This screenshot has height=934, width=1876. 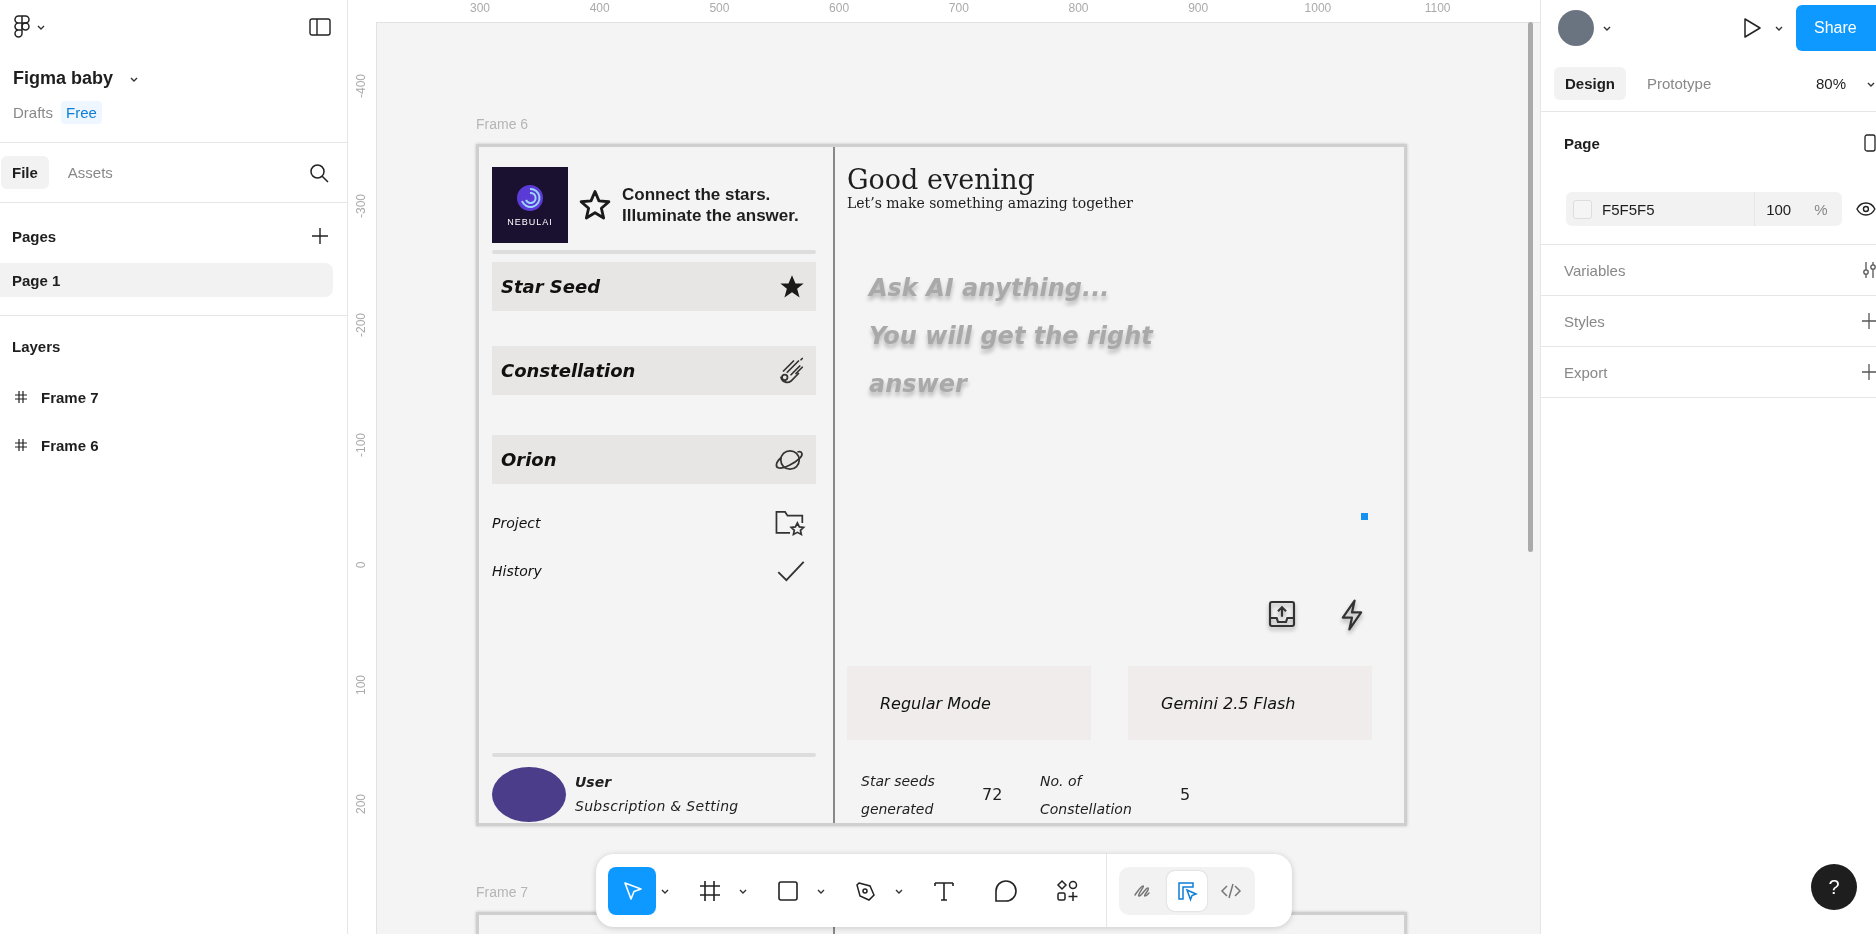 I want to click on stat-value: 72, so click(x=993, y=794).